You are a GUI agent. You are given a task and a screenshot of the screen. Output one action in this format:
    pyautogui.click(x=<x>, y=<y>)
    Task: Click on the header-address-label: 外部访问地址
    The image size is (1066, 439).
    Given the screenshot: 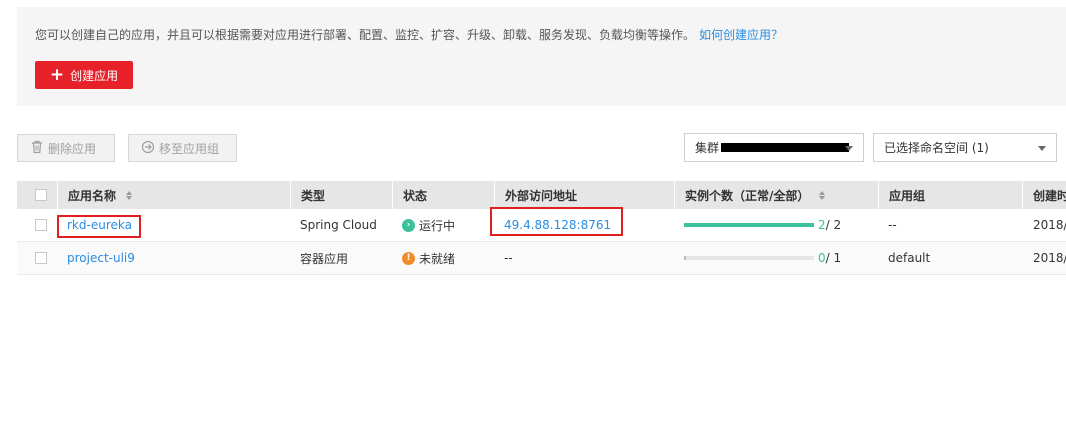 What is the action you would take?
    pyautogui.click(x=541, y=195)
    